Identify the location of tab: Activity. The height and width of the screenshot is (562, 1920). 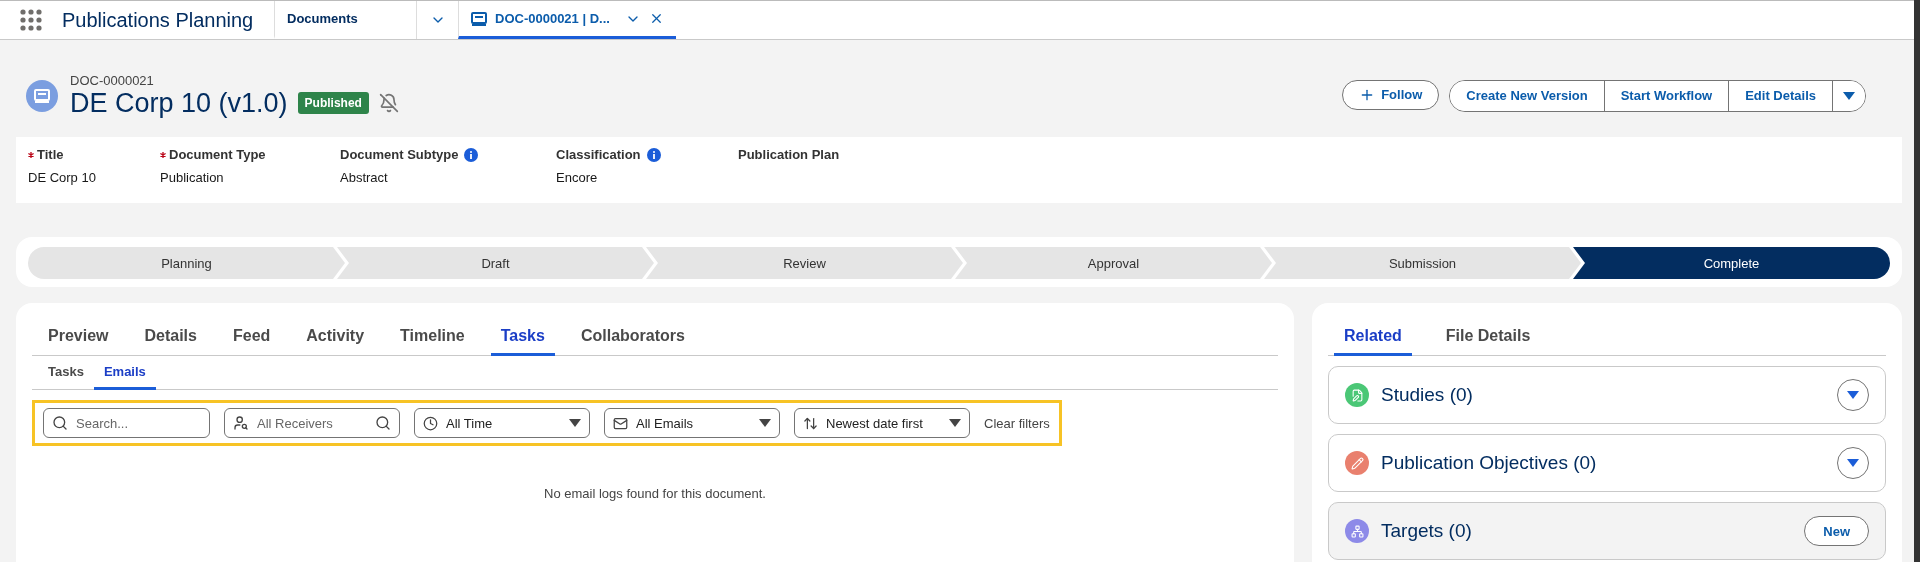
(335, 336).